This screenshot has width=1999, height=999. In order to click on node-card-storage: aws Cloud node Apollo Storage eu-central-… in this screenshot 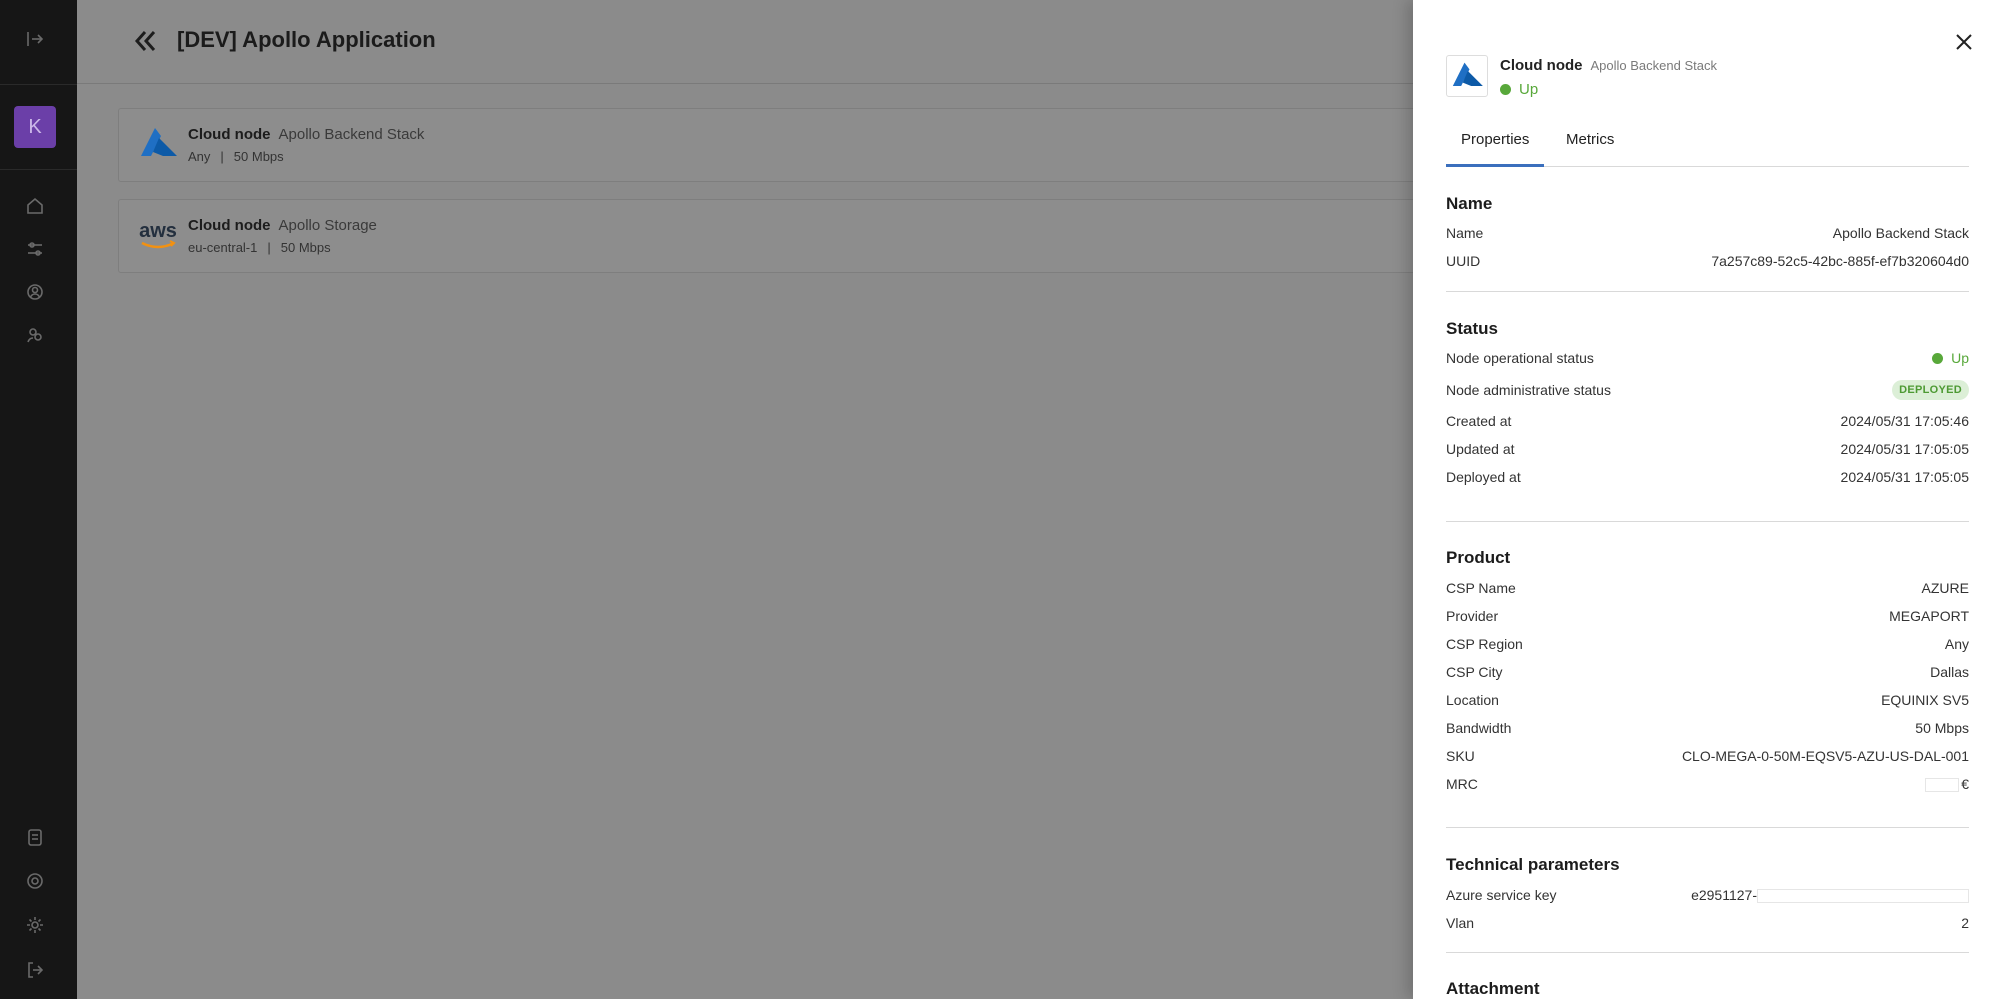, I will do `click(778, 236)`.